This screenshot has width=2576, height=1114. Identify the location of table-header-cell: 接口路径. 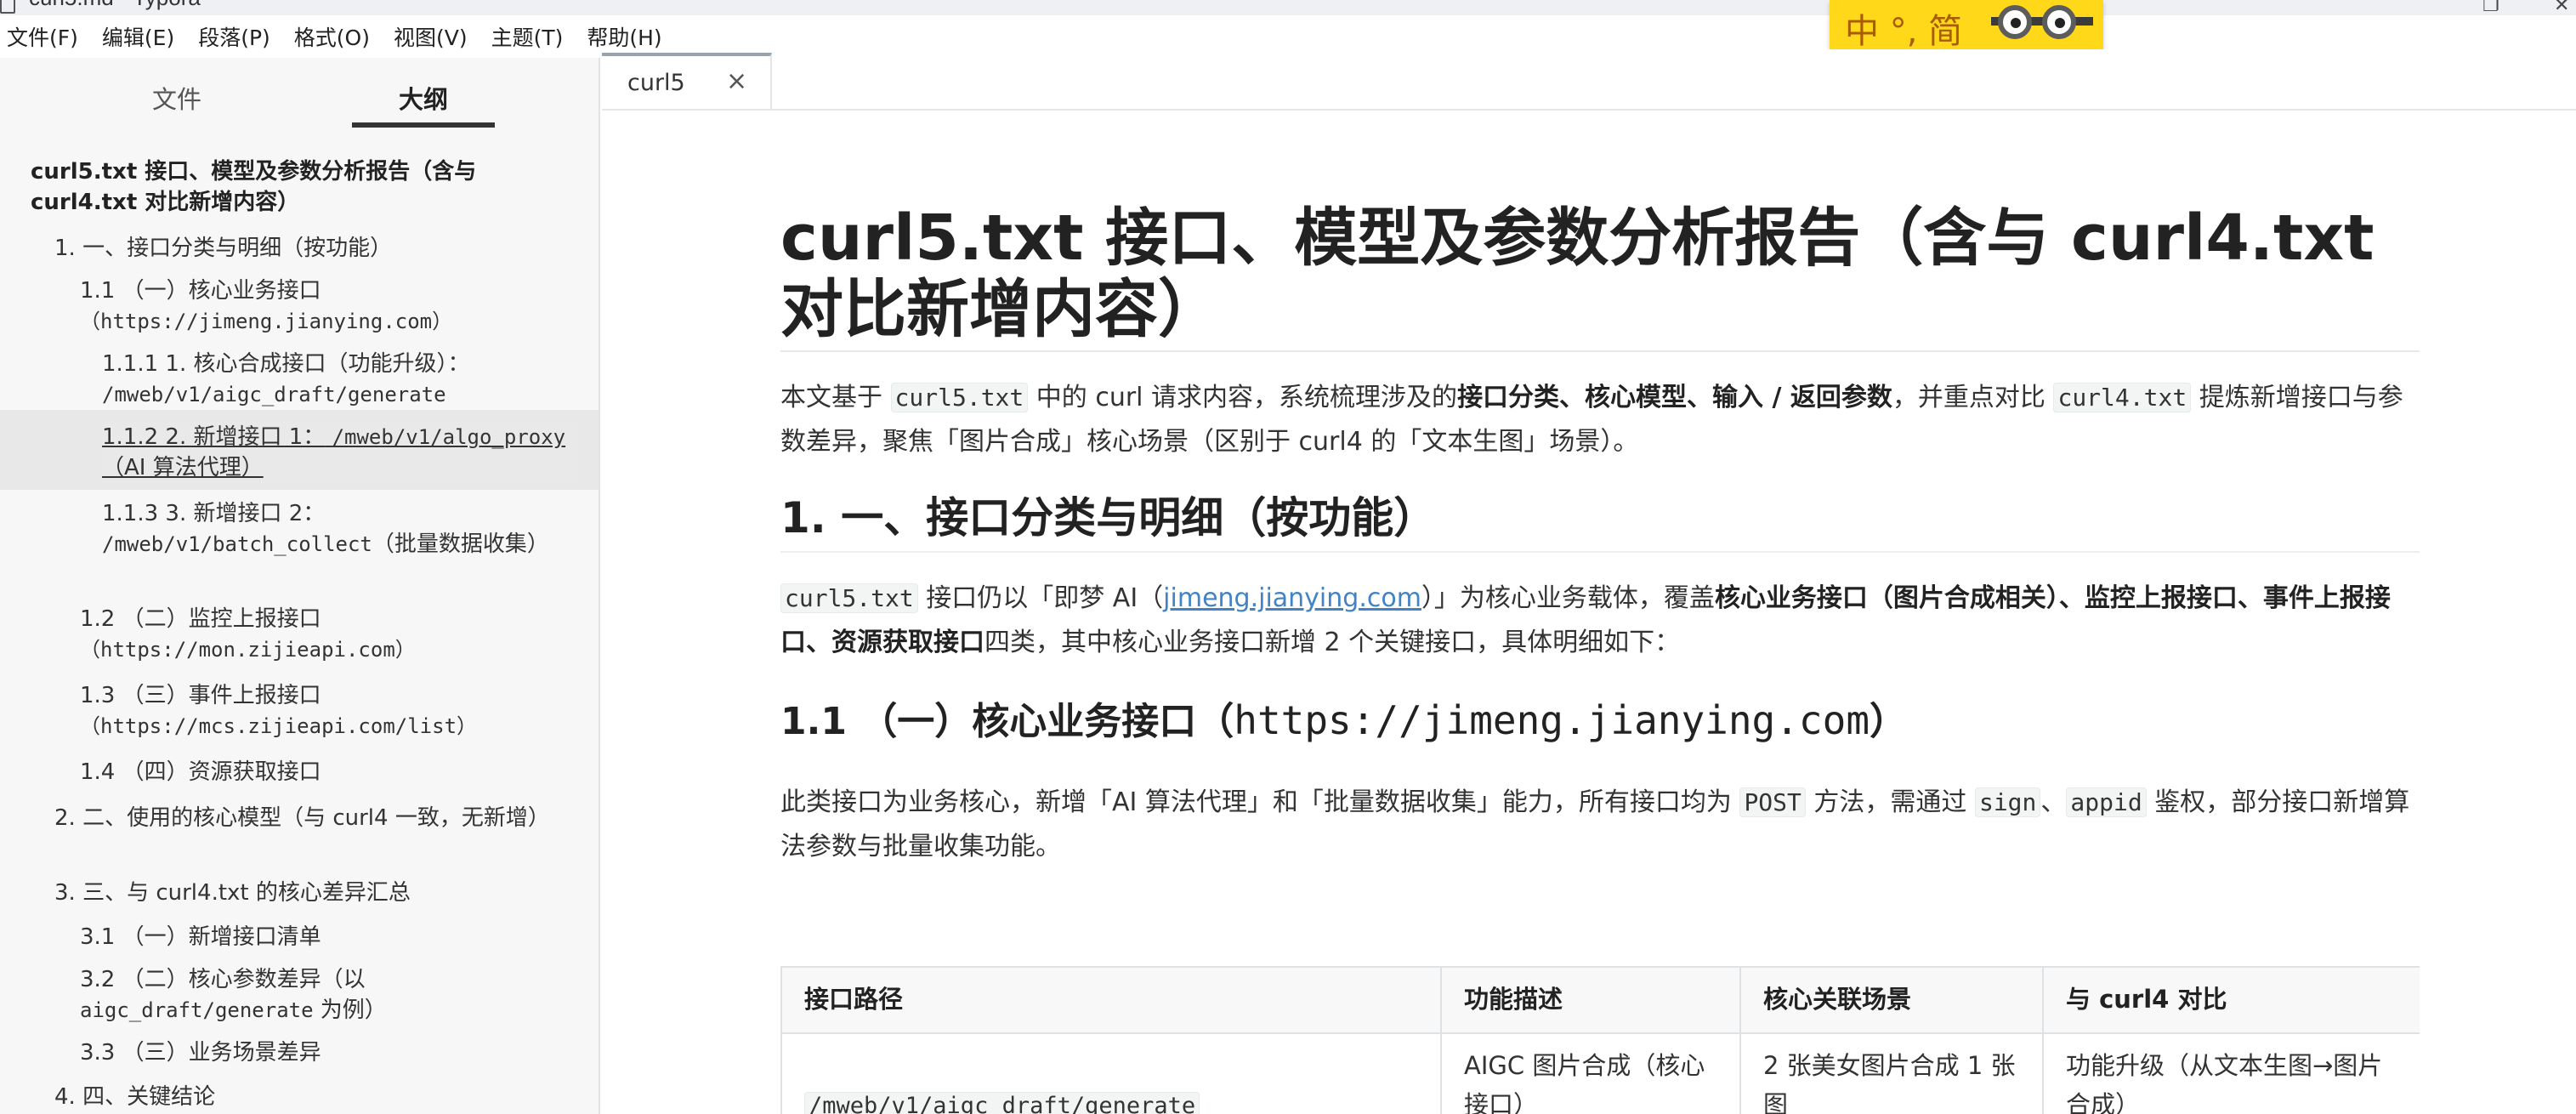
(1111, 1000).